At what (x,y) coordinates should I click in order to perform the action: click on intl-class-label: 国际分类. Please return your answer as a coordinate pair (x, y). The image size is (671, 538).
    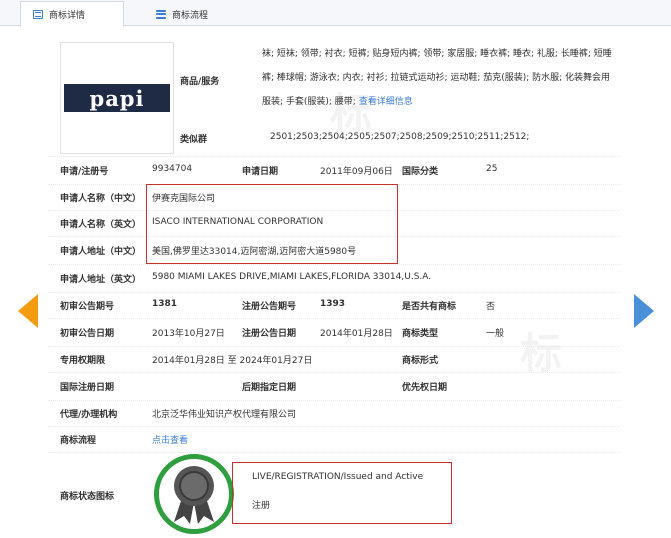
    Looking at the image, I should click on (420, 172).